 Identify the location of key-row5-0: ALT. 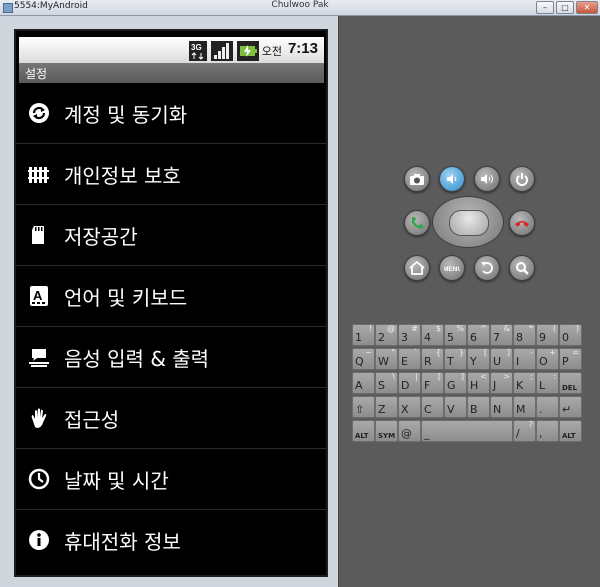
(363, 431).